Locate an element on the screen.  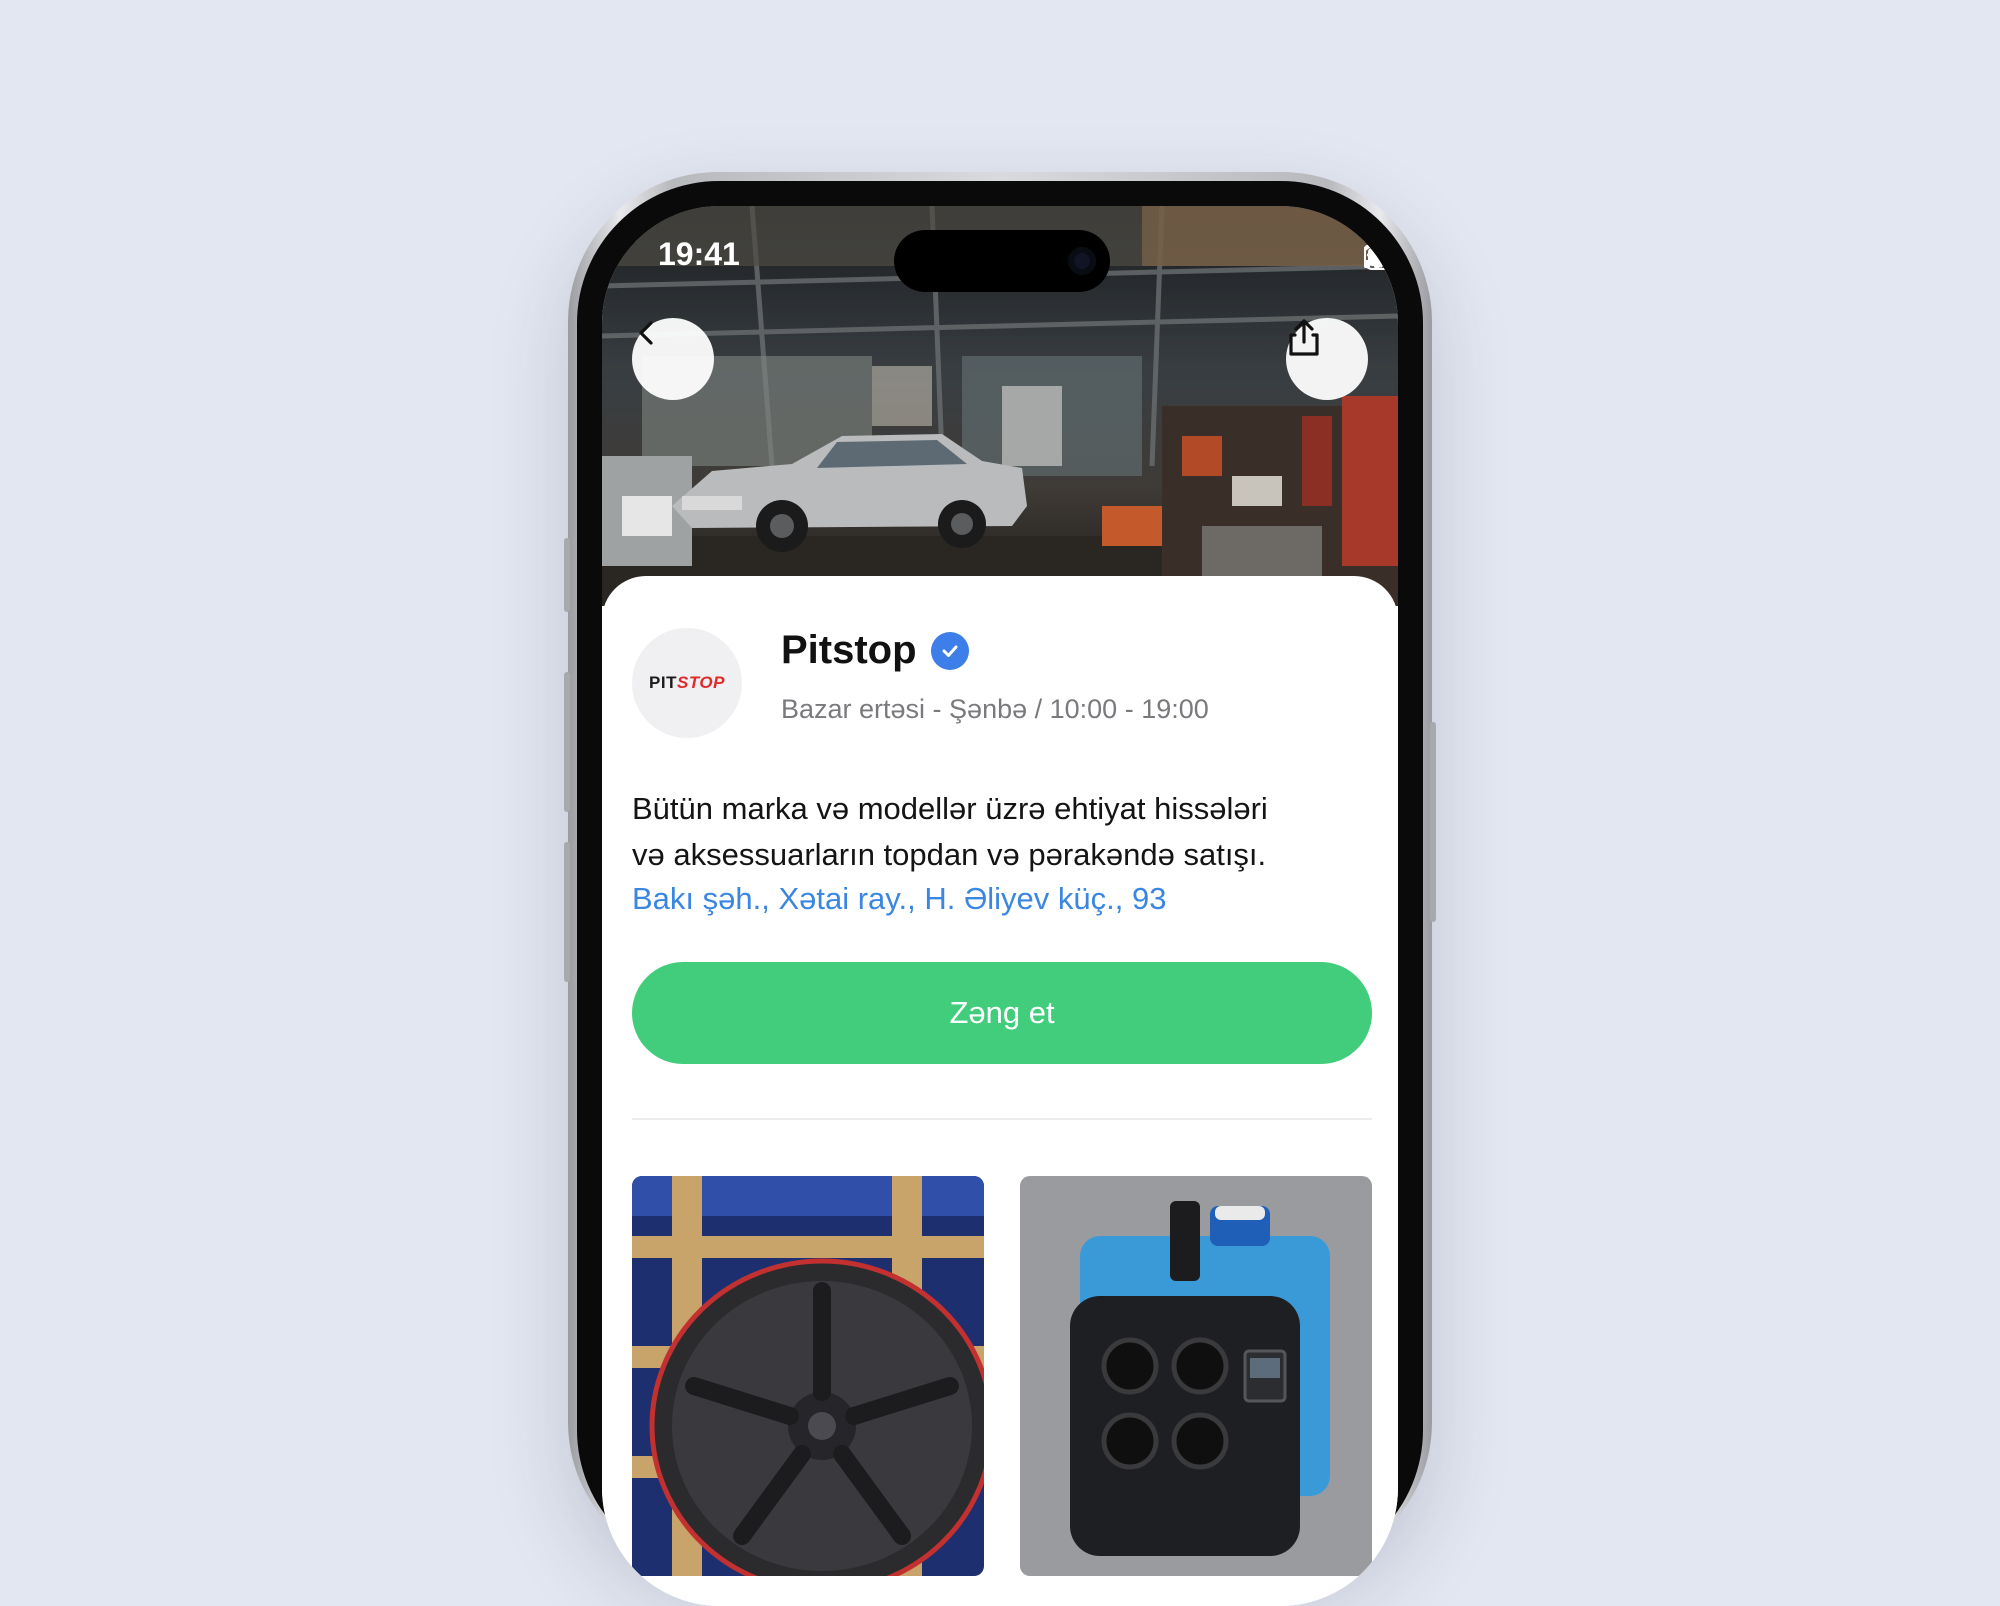
volume-up-button is located at coordinates (567, 742).